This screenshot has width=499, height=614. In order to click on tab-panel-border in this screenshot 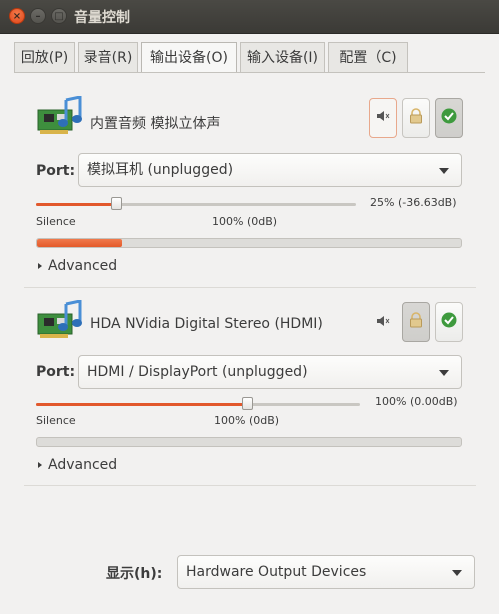, I will do `click(249, 72)`.